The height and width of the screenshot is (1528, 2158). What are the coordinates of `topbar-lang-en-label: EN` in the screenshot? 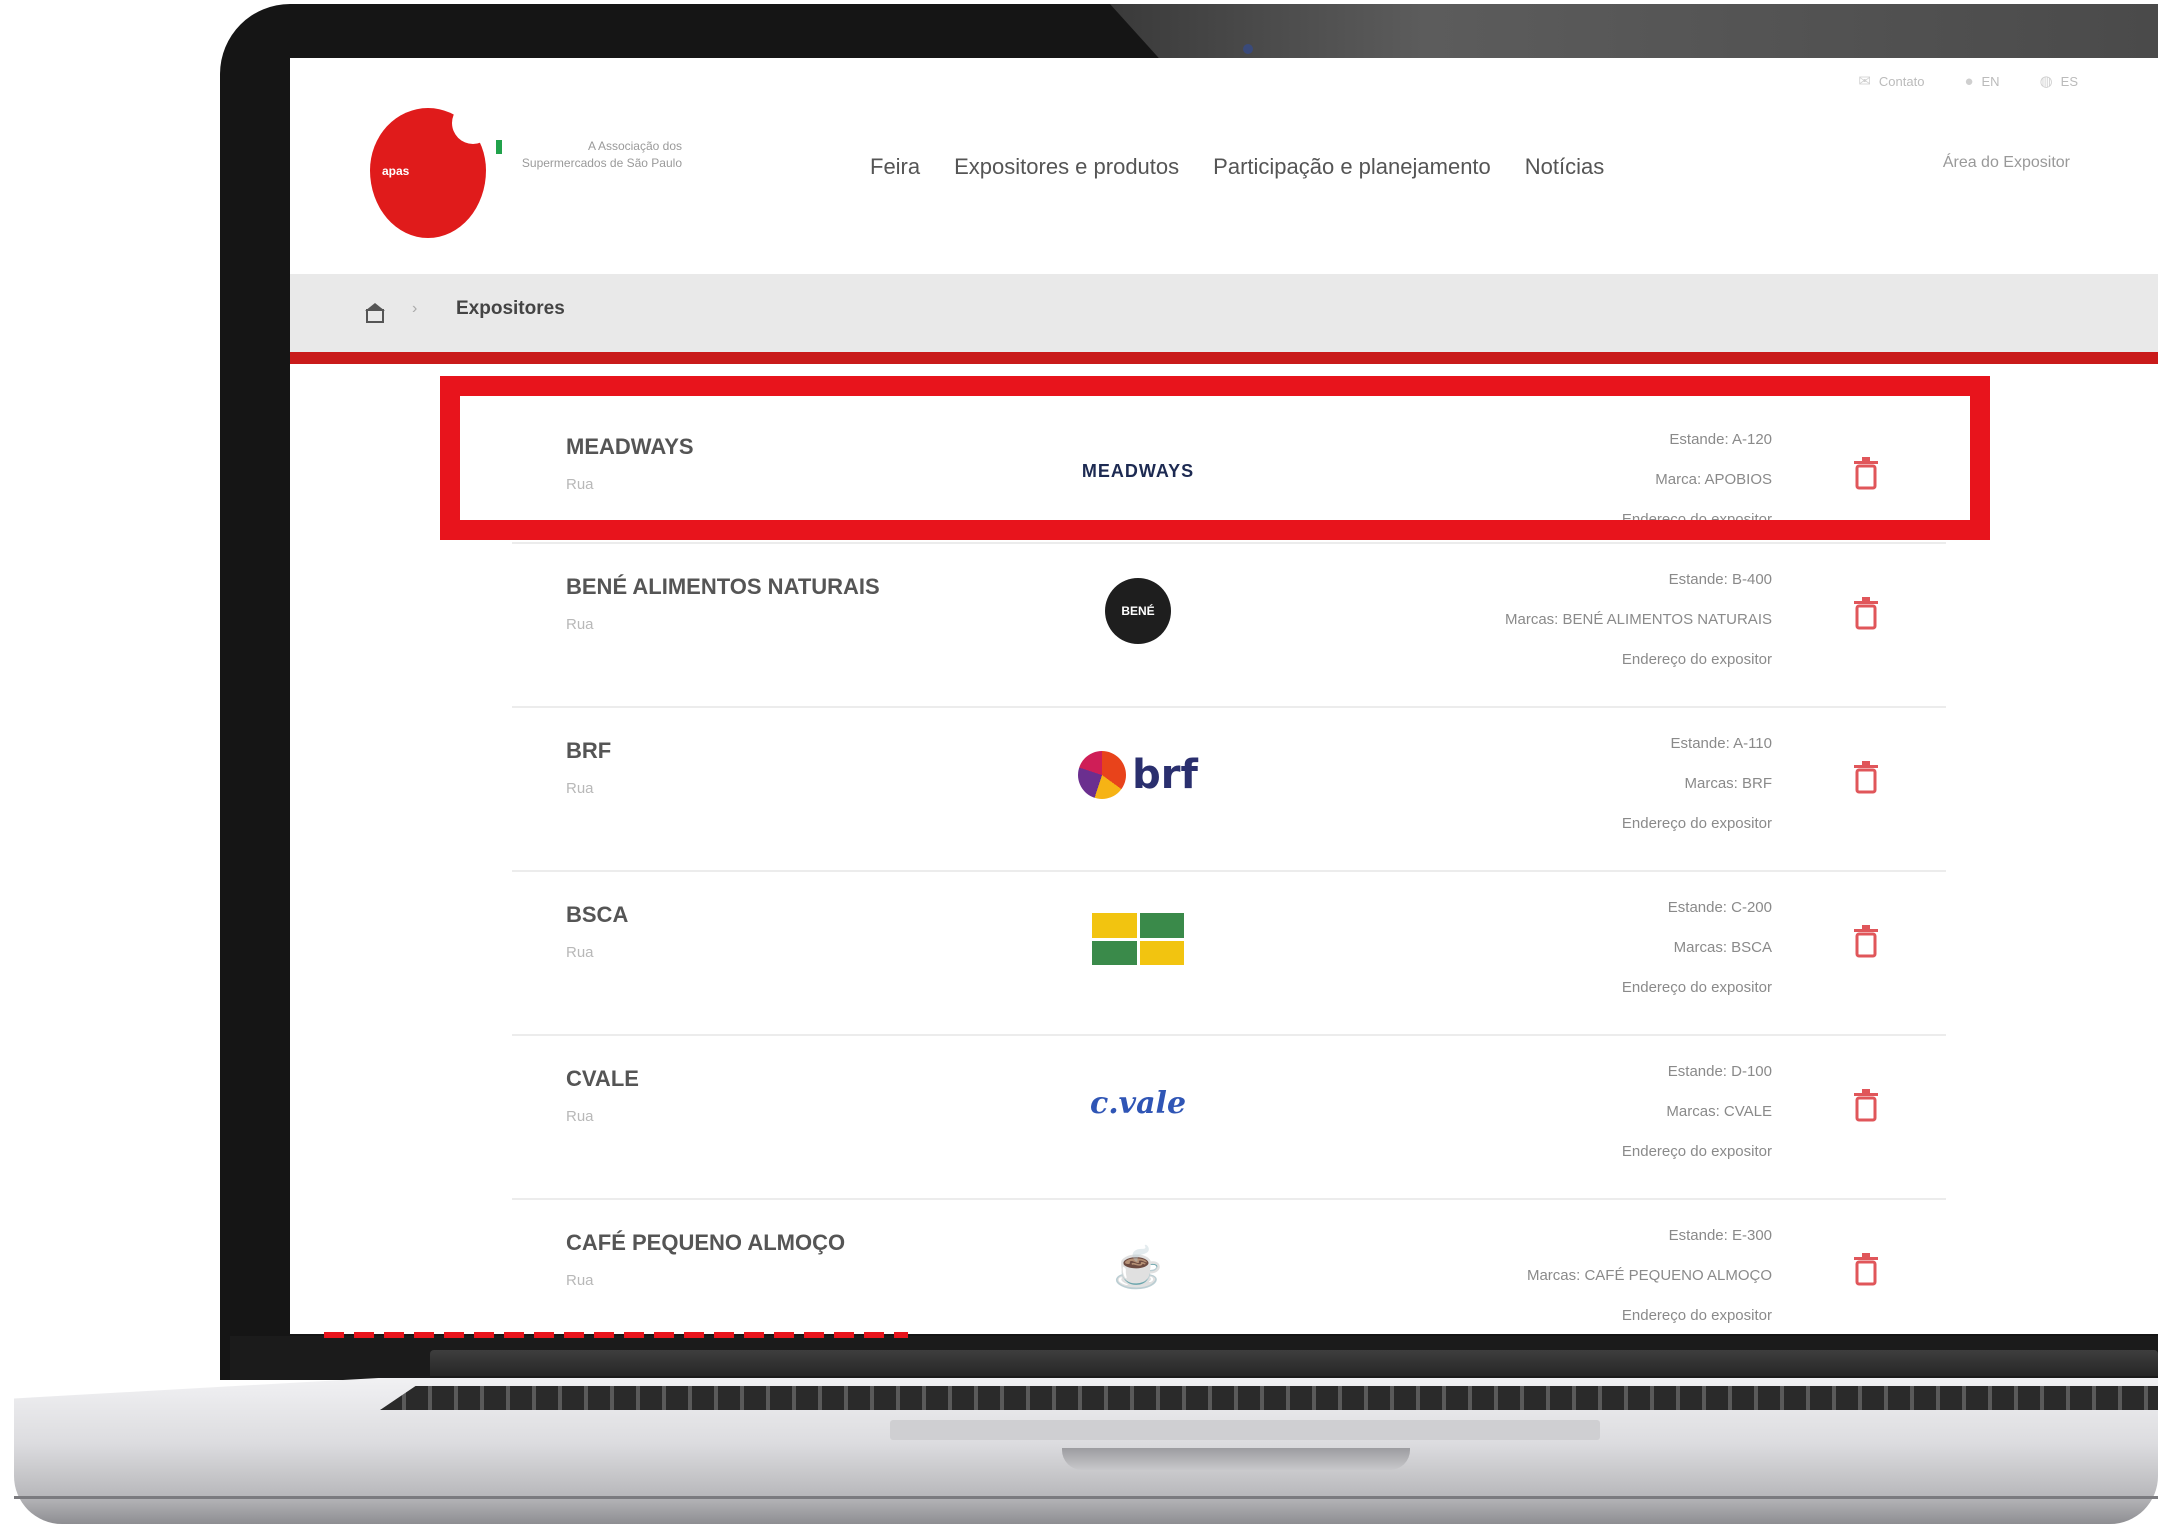 It's located at (1990, 81).